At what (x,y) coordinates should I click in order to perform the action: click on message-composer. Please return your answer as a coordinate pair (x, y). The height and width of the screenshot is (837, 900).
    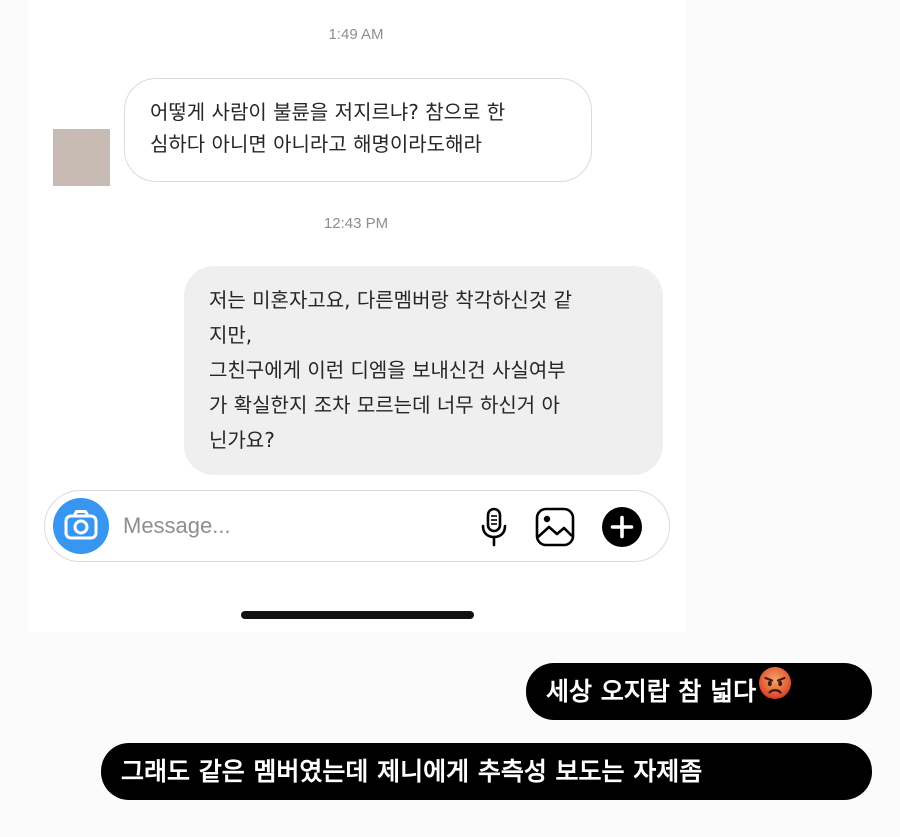
    Looking at the image, I should click on (357, 526).